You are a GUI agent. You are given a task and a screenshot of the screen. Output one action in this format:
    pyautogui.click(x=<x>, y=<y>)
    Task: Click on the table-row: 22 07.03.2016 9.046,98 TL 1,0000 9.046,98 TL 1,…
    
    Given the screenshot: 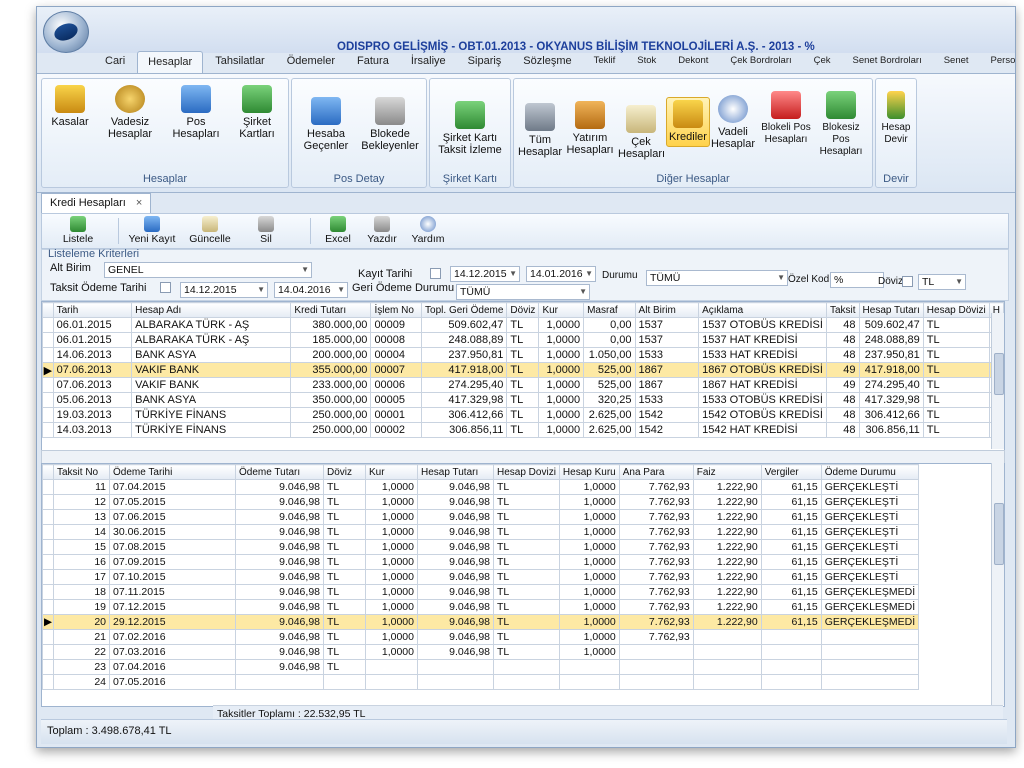 What is the action you would take?
    pyautogui.click(x=481, y=652)
    